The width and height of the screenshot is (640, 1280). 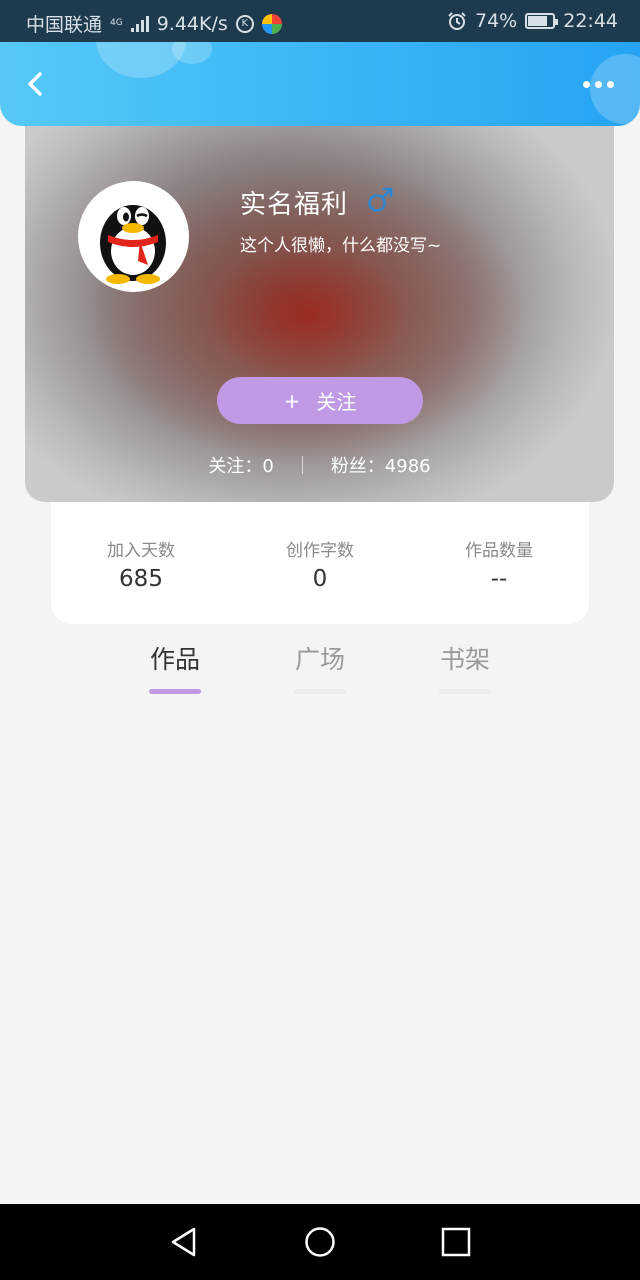 I want to click on tab-works: 作品, so click(x=175, y=667).